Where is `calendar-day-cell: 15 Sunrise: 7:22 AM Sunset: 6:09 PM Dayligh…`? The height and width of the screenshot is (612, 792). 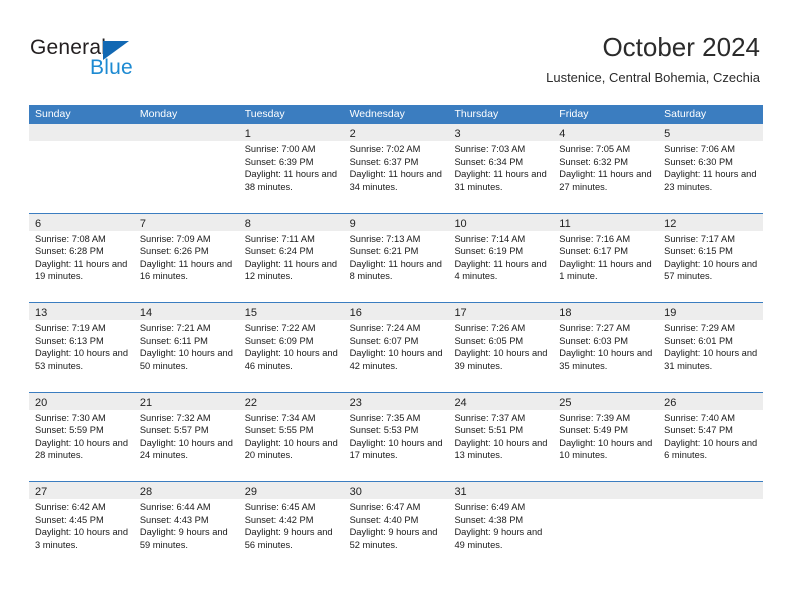 calendar-day-cell: 15 Sunrise: 7:22 AM Sunset: 6:09 PM Dayligh… is located at coordinates (291, 347).